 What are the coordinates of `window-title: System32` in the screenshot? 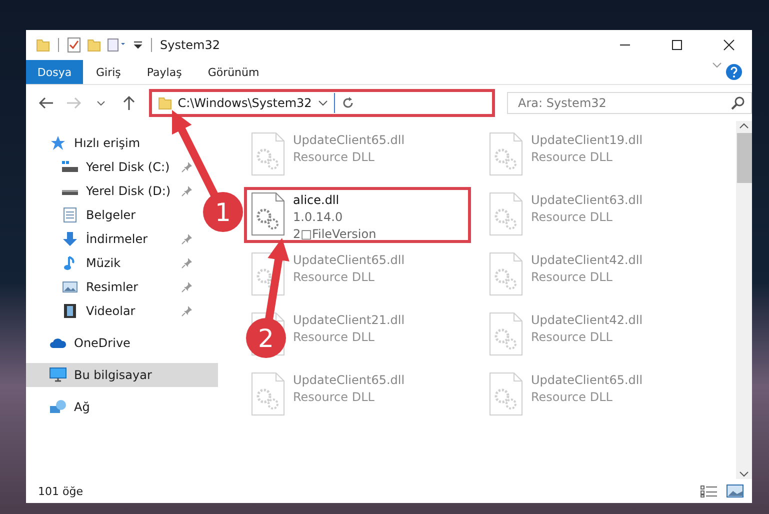 It's located at (190, 45).